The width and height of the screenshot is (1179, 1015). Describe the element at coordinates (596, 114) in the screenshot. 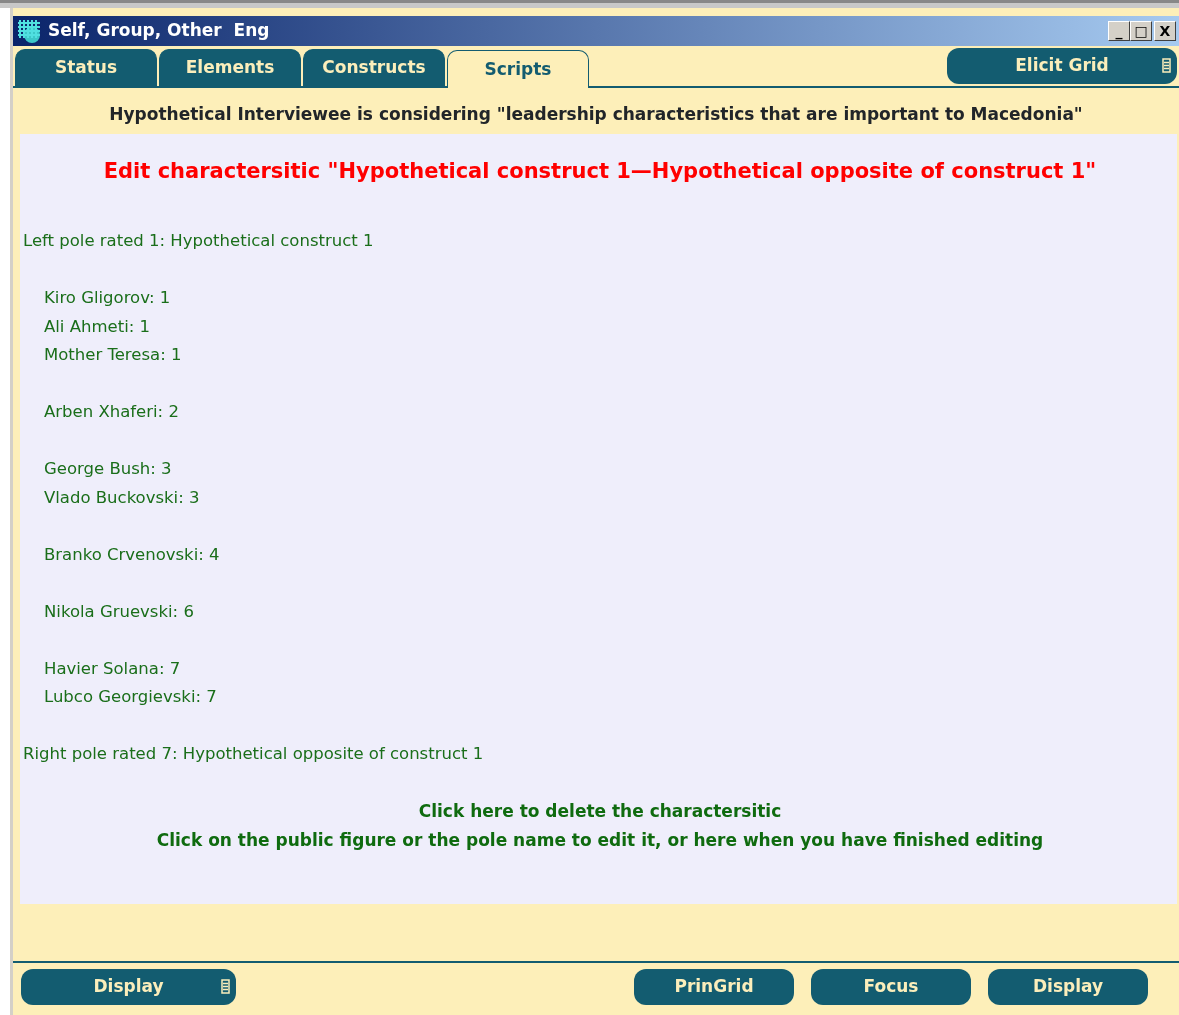

I see `heading: Hypothetical Interviewee is considering "leadership characteristics that are important to Macedonia"` at that location.